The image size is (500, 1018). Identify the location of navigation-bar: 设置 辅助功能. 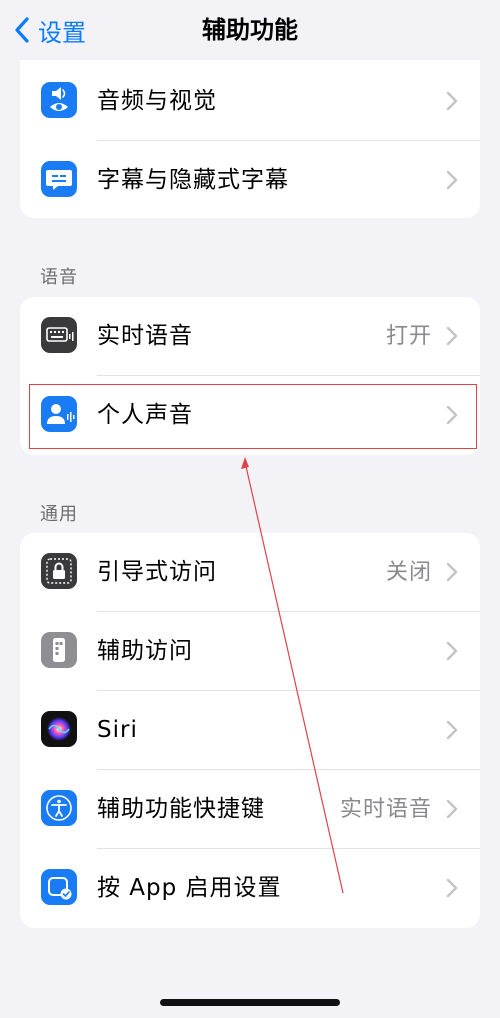
(250, 30).